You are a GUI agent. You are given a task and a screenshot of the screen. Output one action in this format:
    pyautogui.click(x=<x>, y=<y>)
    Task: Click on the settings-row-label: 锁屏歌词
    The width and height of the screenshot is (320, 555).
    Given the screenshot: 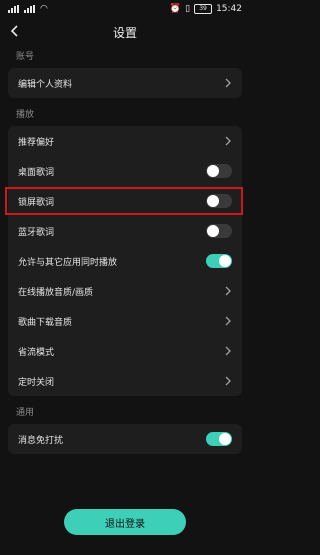 What is the action you would take?
    pyautogui.click(x=36, y=202)
    